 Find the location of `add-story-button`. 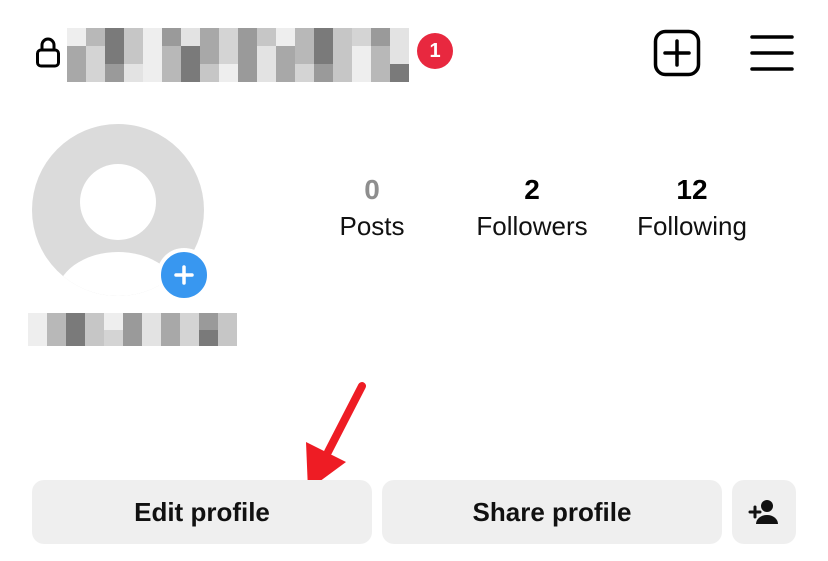

add-story-button is located at coordinates (184, 275).